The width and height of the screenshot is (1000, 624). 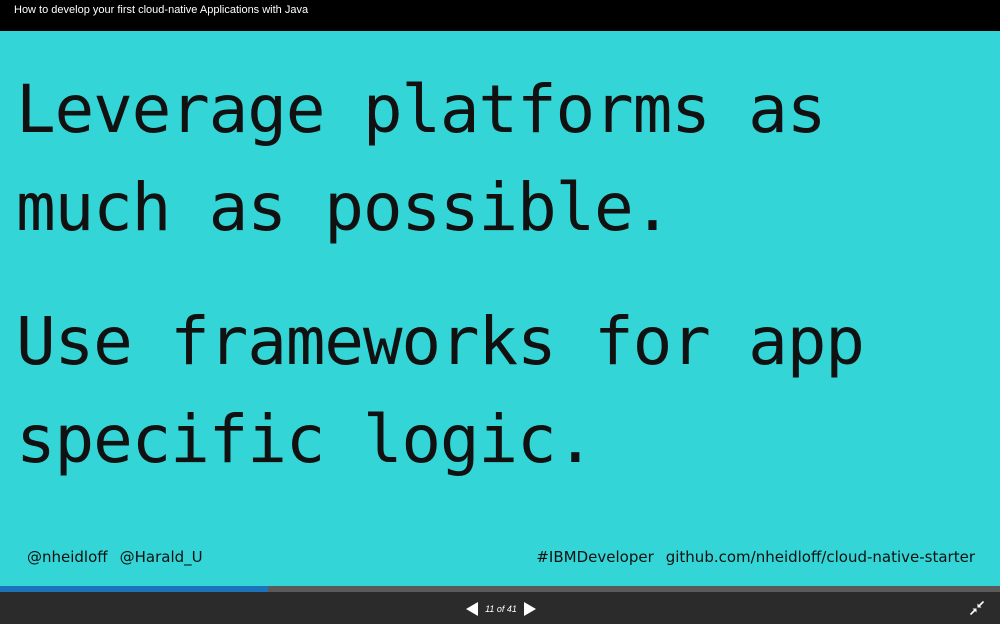 I want to click on slide-footer-authors: @nheidloff @Harald_U, so click(x=115, y=557).